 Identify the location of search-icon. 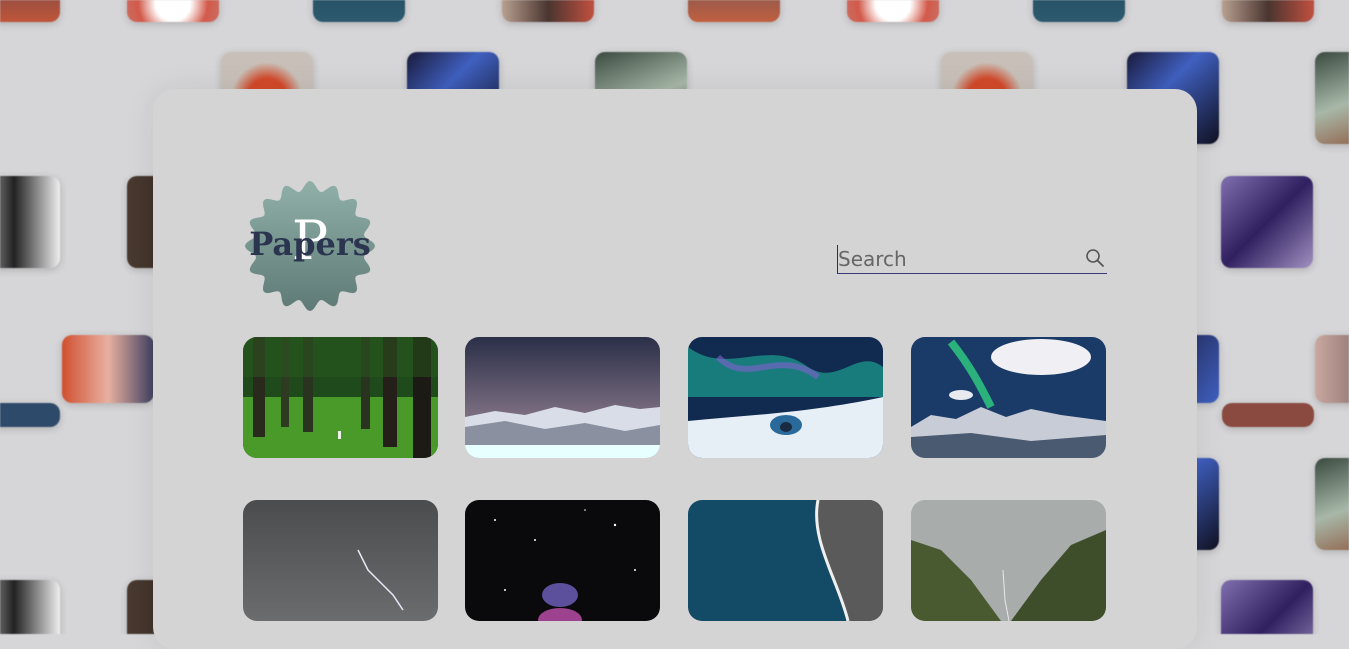
(1095, 258).